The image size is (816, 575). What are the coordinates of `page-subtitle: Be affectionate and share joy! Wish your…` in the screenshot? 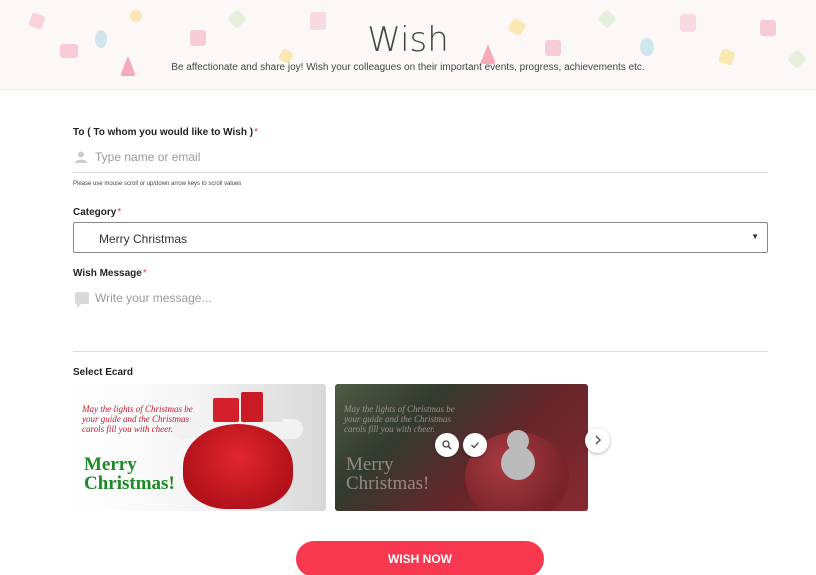 It's located at (408, 67).